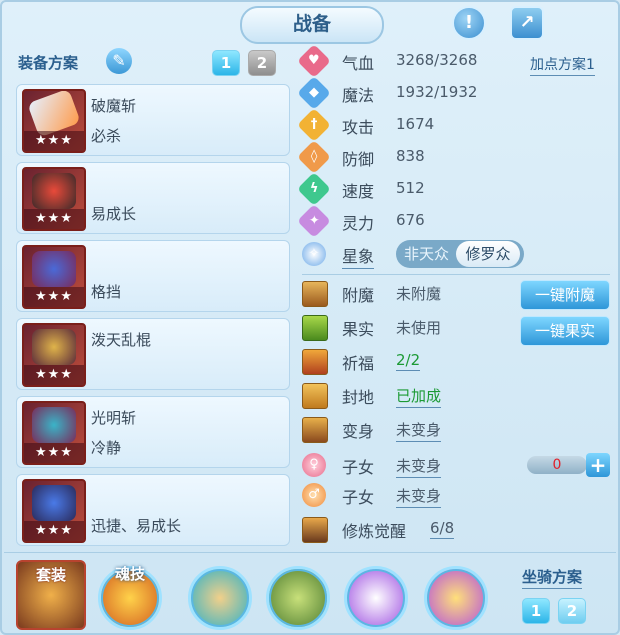  Describe the element at coordinates (314, 189) in the screenshot. I see `speed-icon: ϟ` at that location.